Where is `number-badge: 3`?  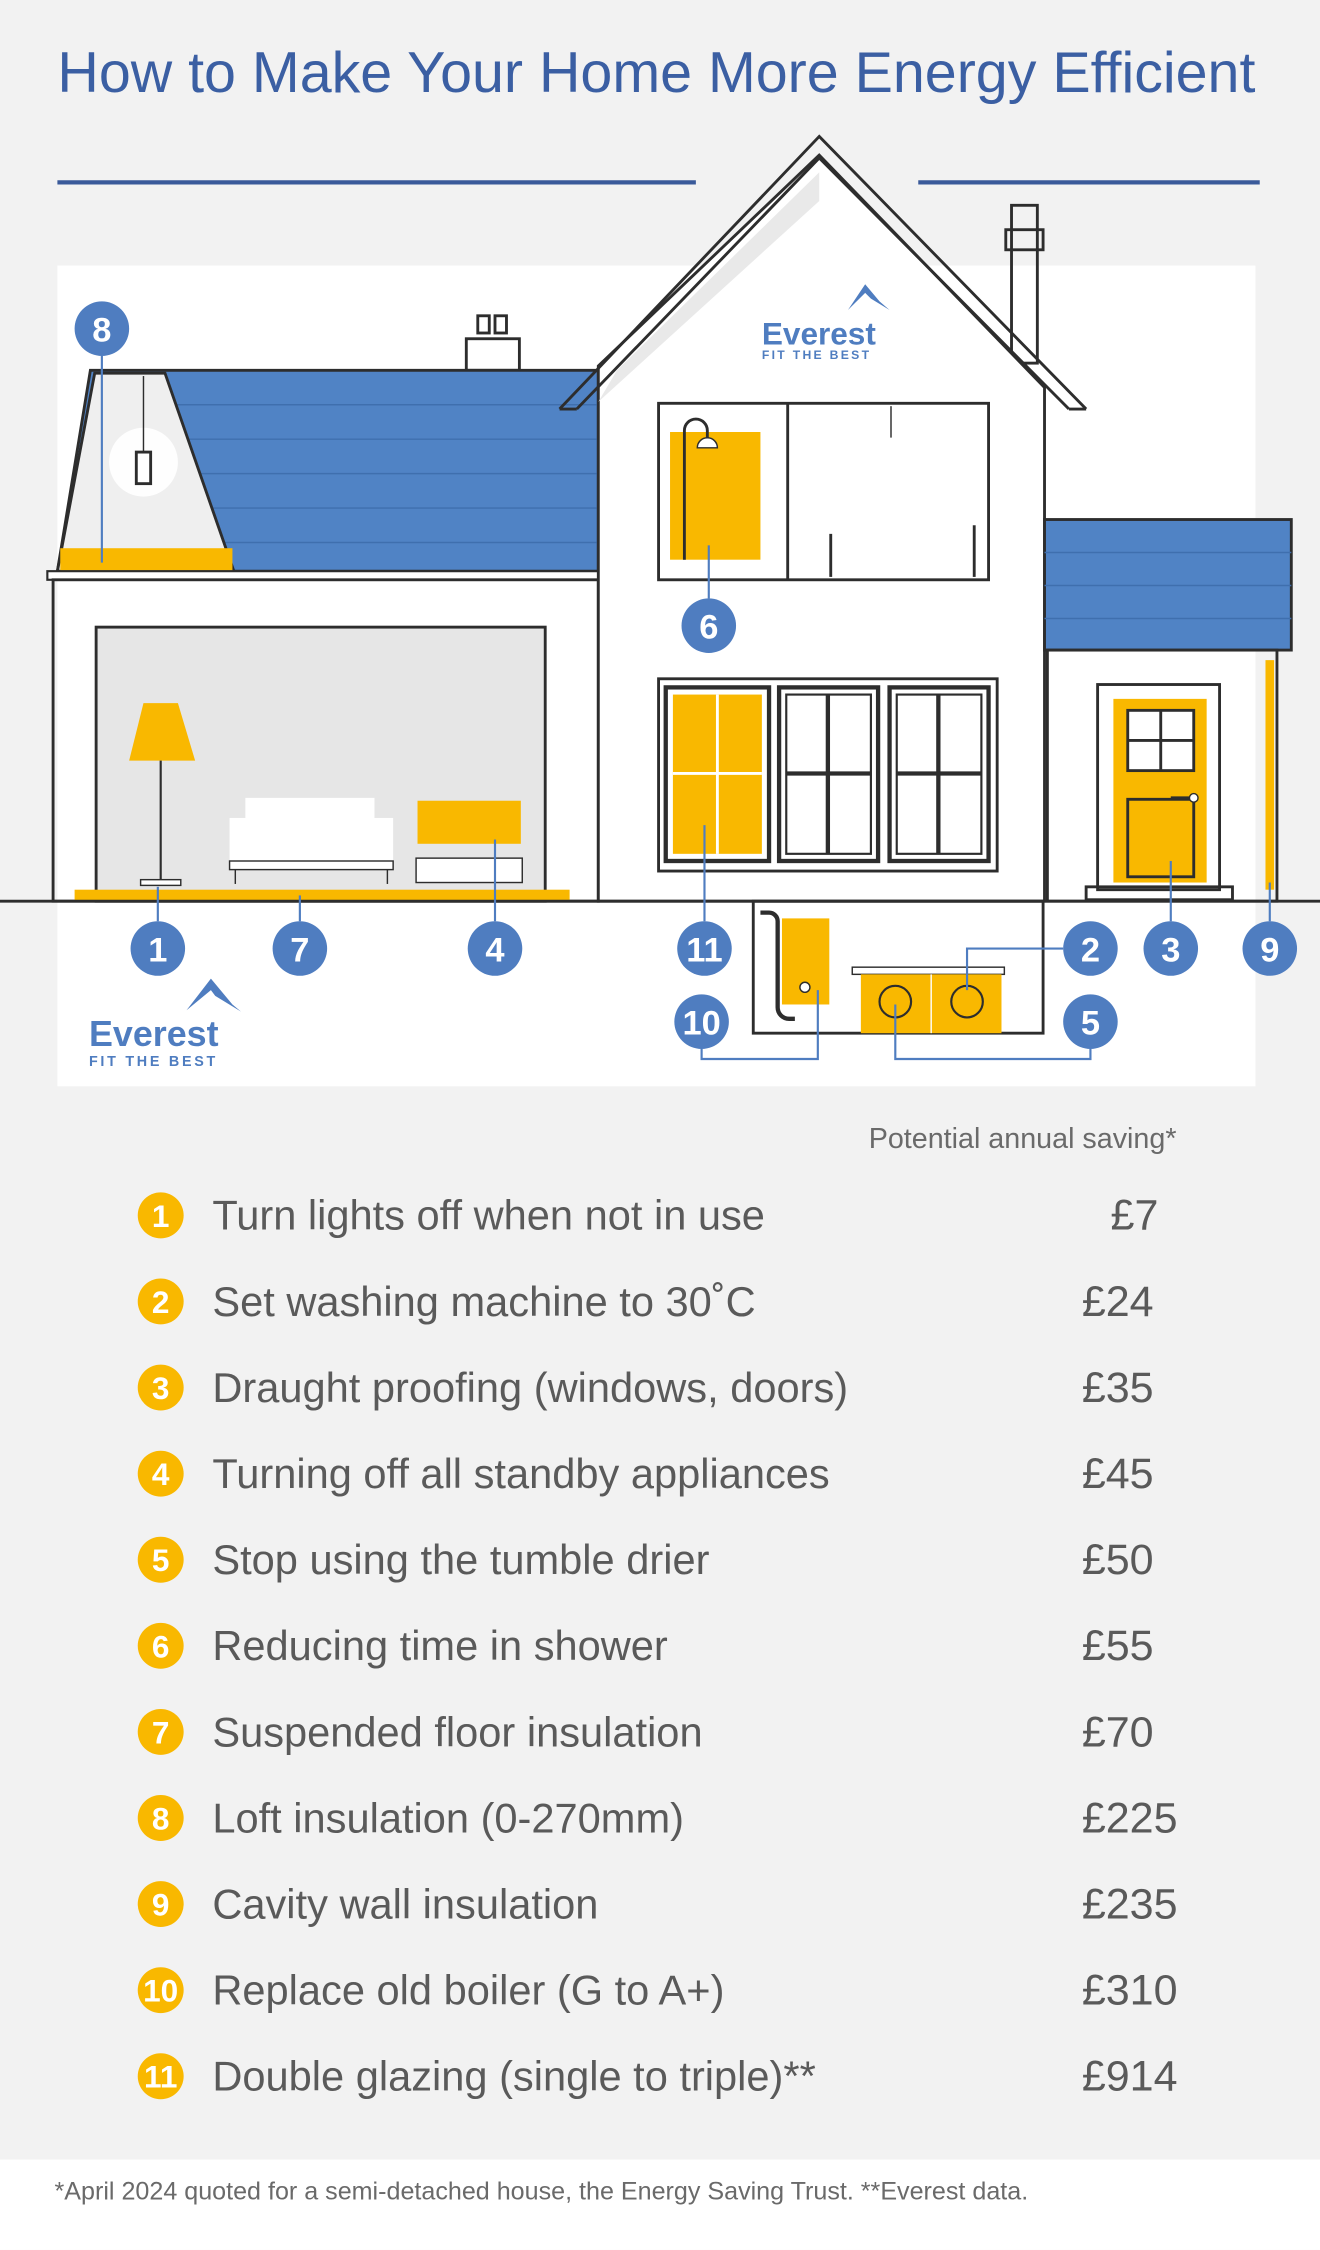 number-badge: 3 is located at coordinates (160, 1387).